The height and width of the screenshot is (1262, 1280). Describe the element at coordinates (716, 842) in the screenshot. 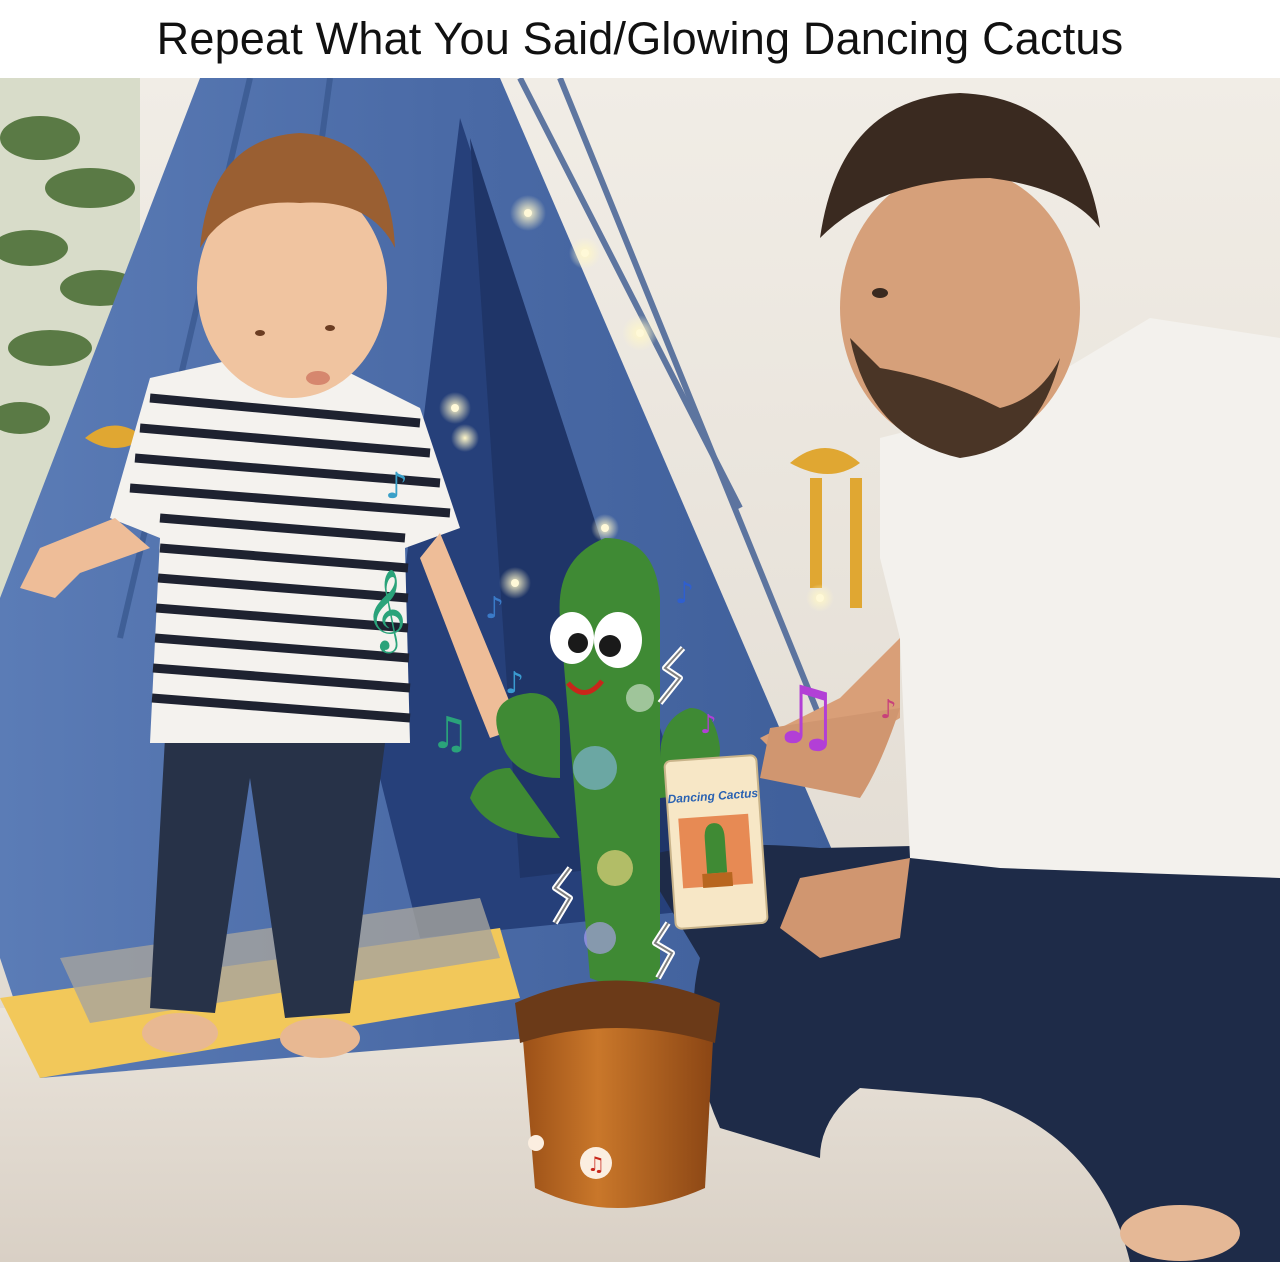

I see `product-hang-tag: Dancing Cactus` at that location.